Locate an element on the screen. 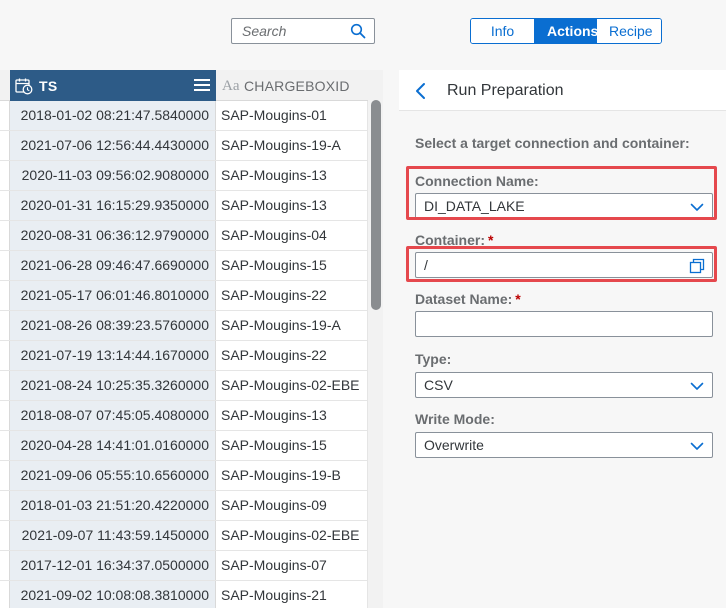  column-header-chargeboxid: Aa CHARGEBOXID is located at coordinates (292, 85).